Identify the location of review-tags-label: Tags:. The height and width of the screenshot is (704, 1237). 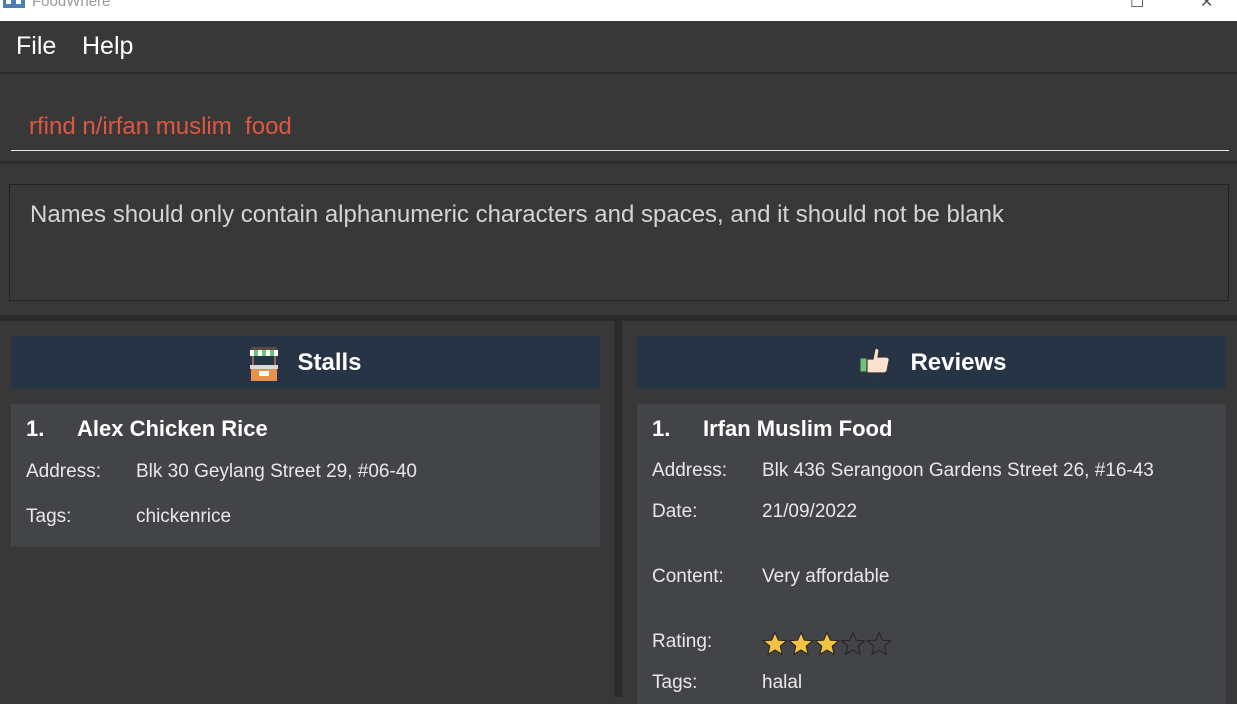
(675, 682).